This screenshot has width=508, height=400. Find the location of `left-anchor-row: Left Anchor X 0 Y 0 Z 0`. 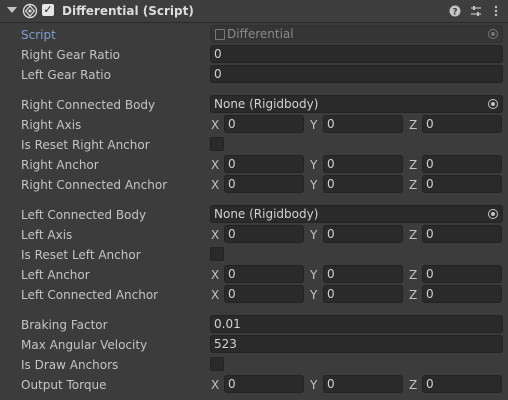

left-anchor-row: Left Anchor X 0 Y 0 Z 0 is located at coordinates (254, 275).